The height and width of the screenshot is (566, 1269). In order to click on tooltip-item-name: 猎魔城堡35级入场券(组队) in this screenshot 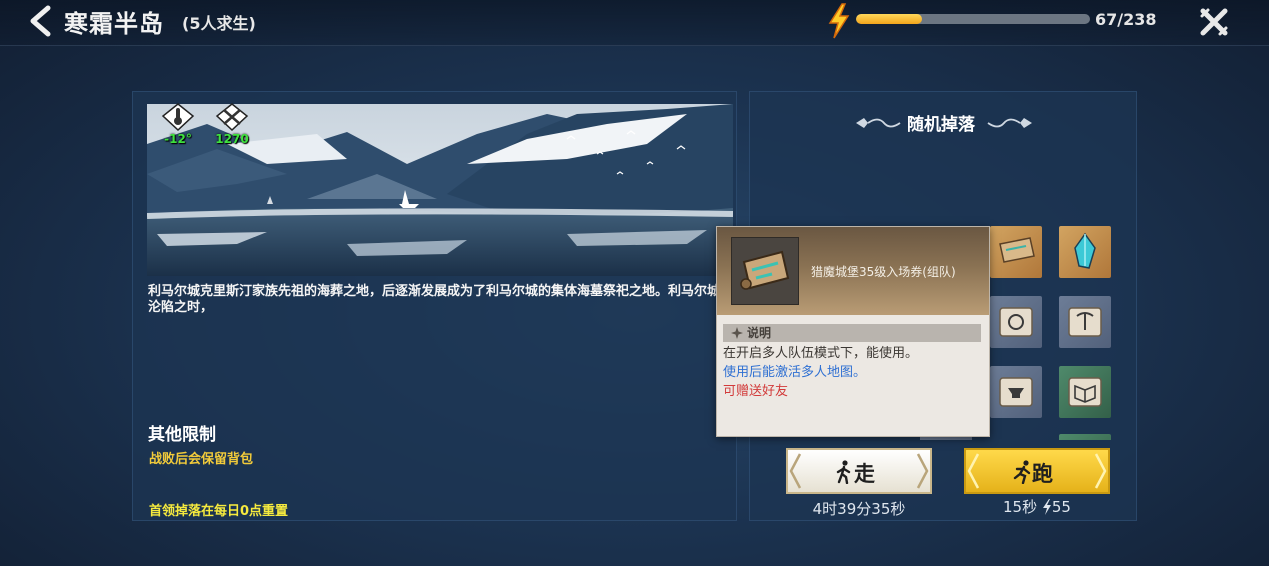, I will do `click(883, 272)`.